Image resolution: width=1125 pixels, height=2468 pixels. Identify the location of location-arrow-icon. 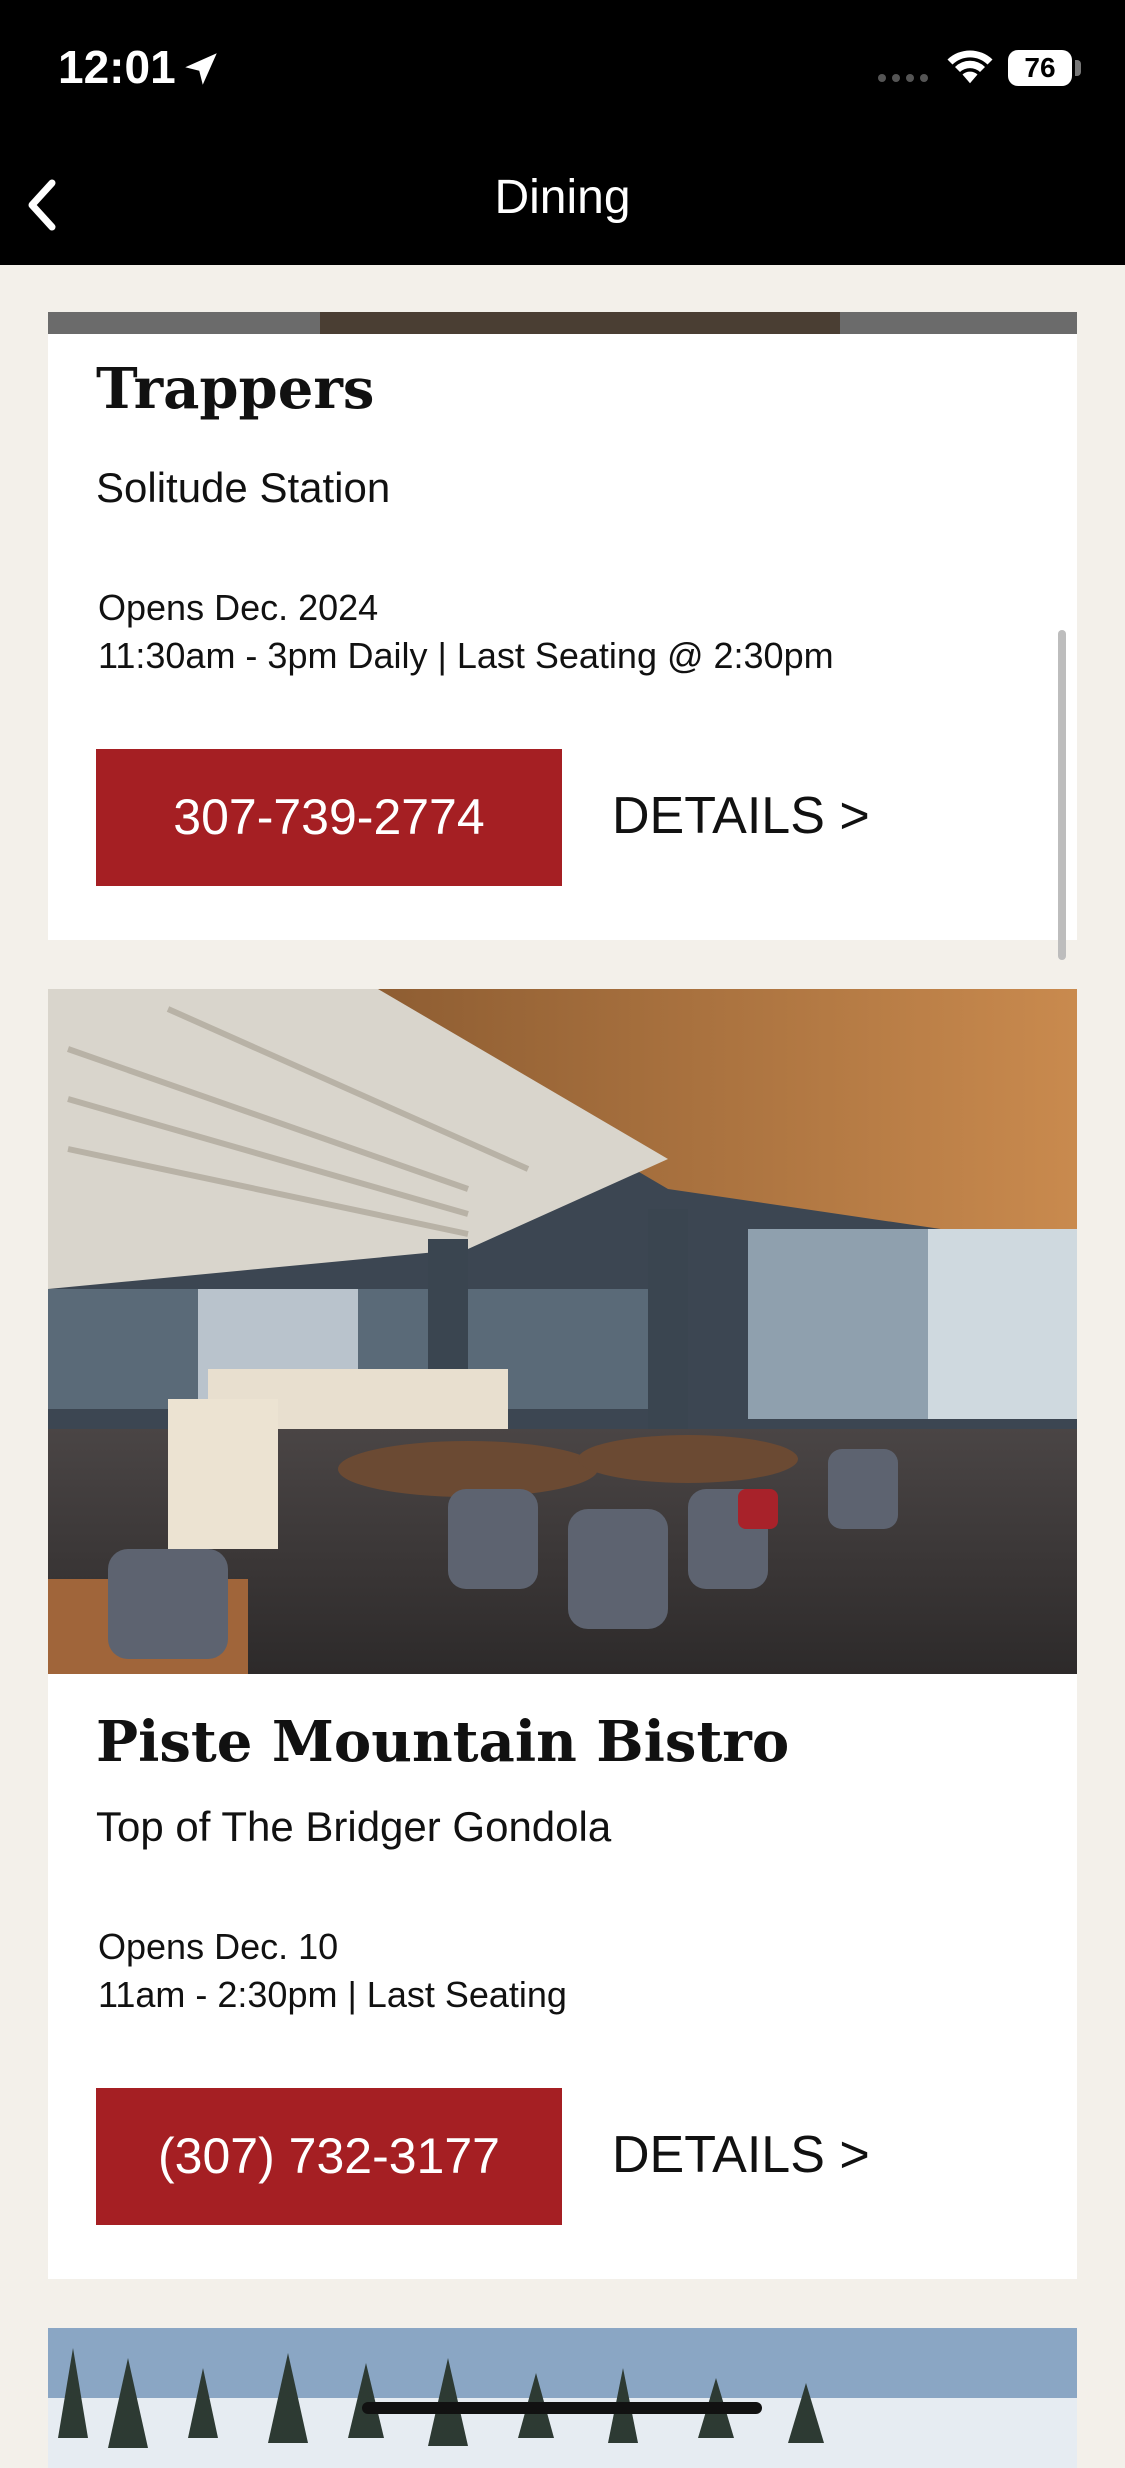
(201, 69).